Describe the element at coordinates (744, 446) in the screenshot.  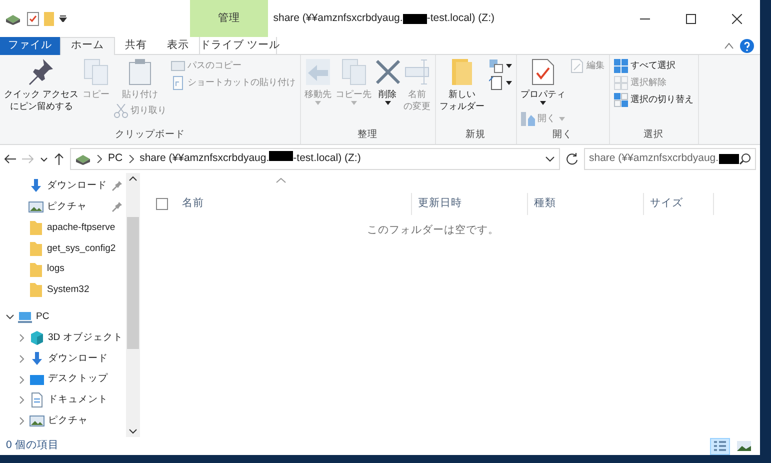
I see `thumbnail-icon` at that location.